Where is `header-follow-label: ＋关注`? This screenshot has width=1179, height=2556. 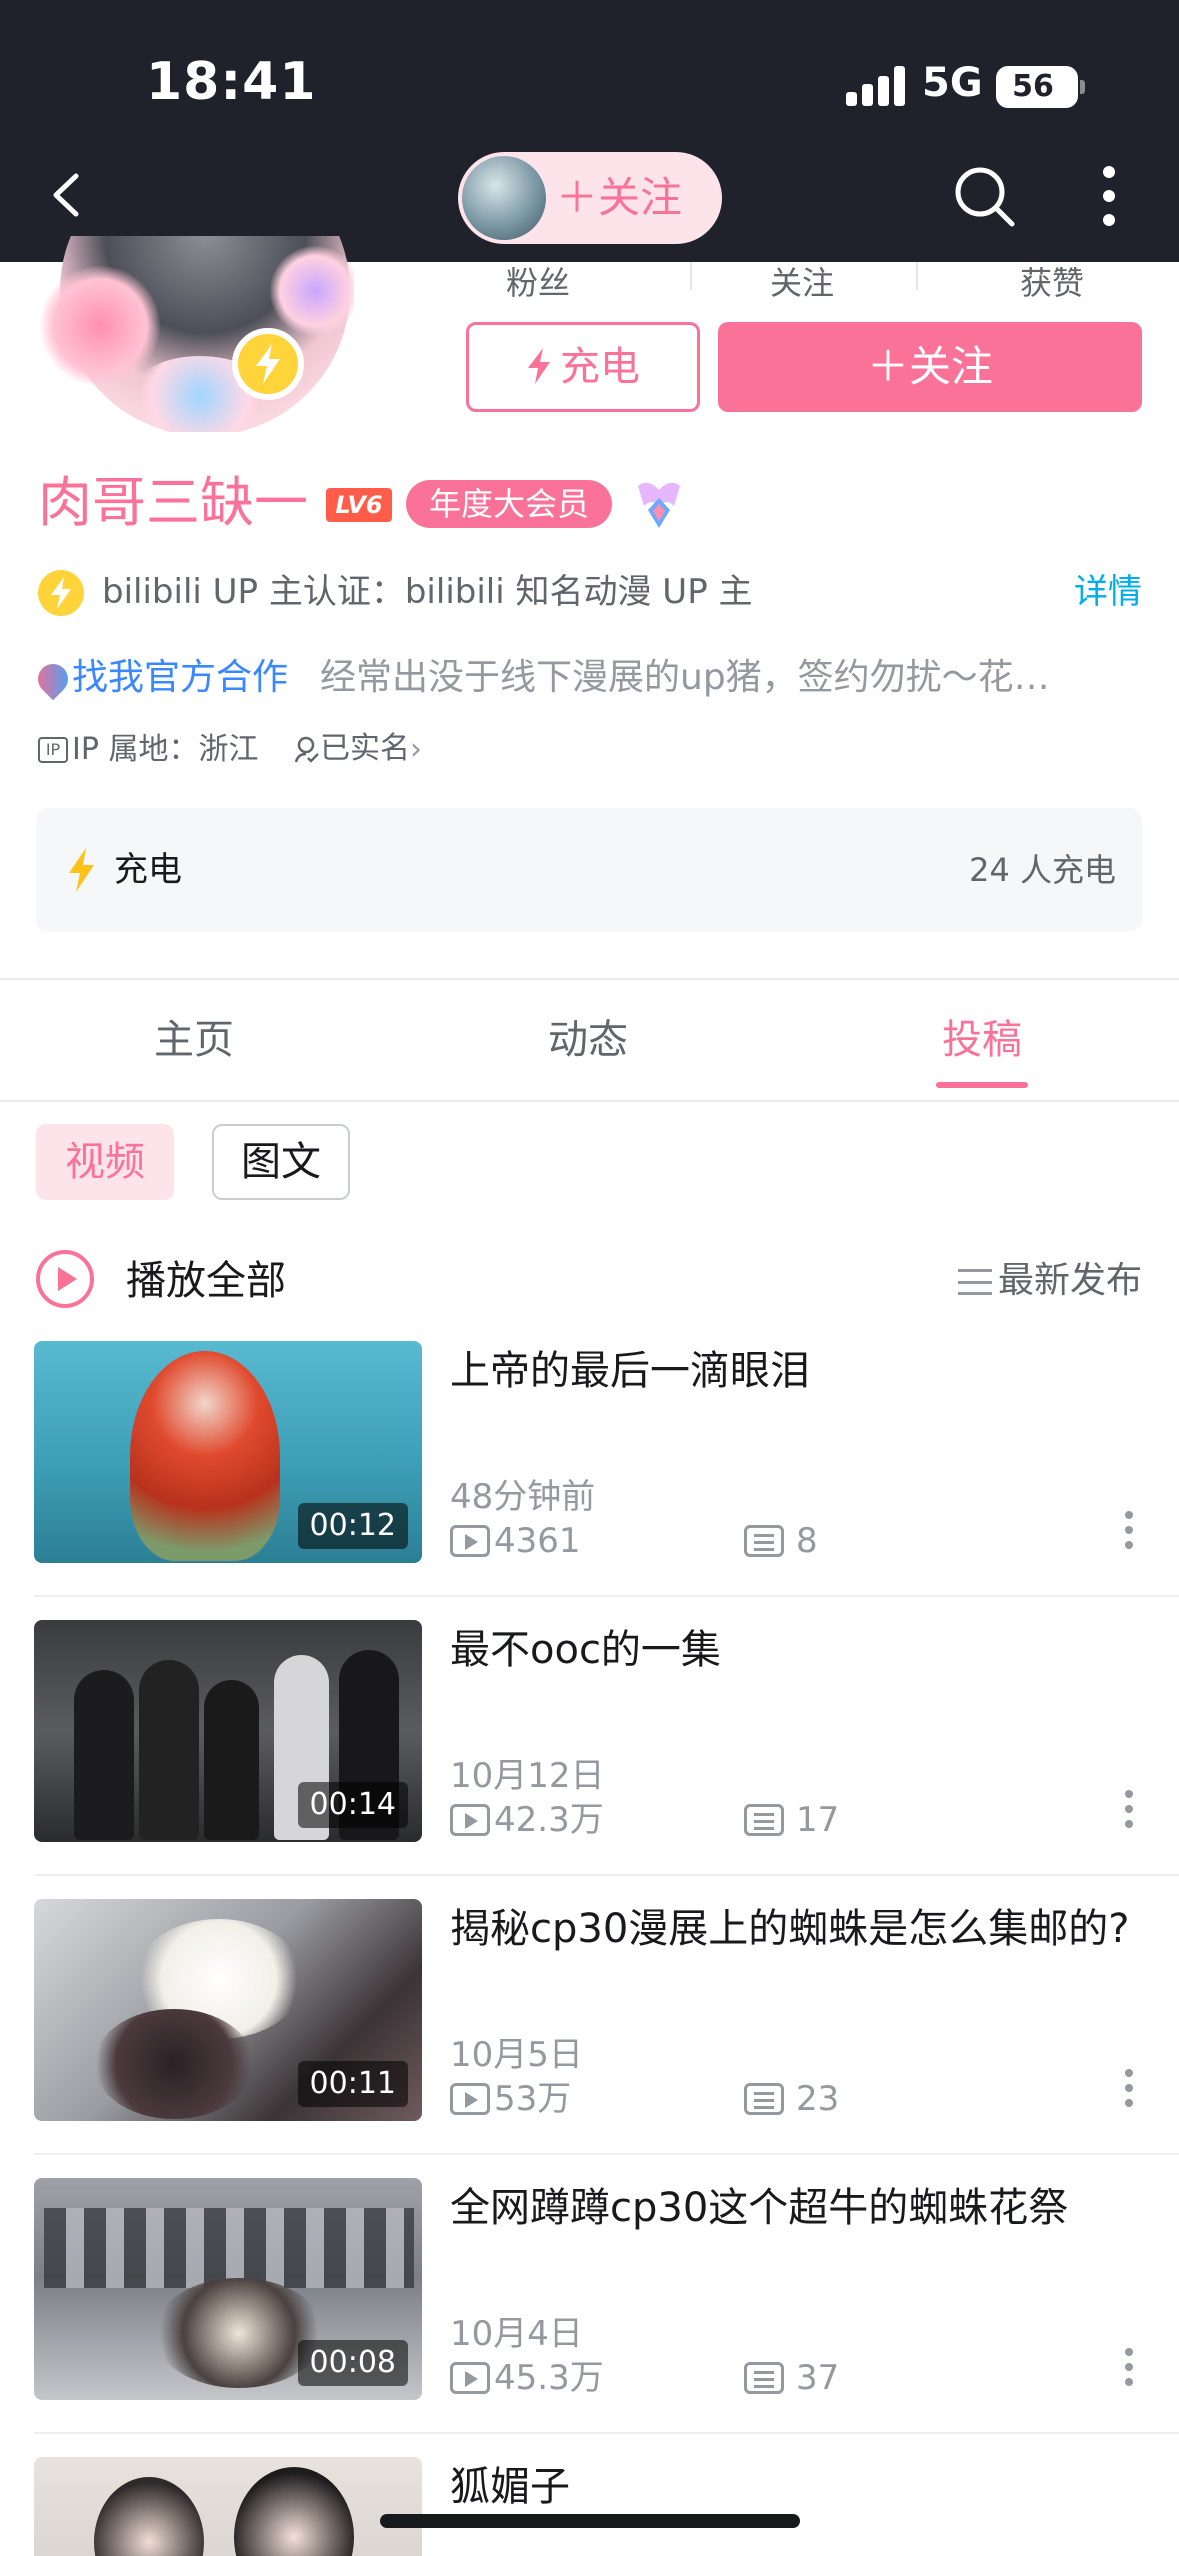
header-follow-label: ＋关注 is located at coordinates (619, 197).